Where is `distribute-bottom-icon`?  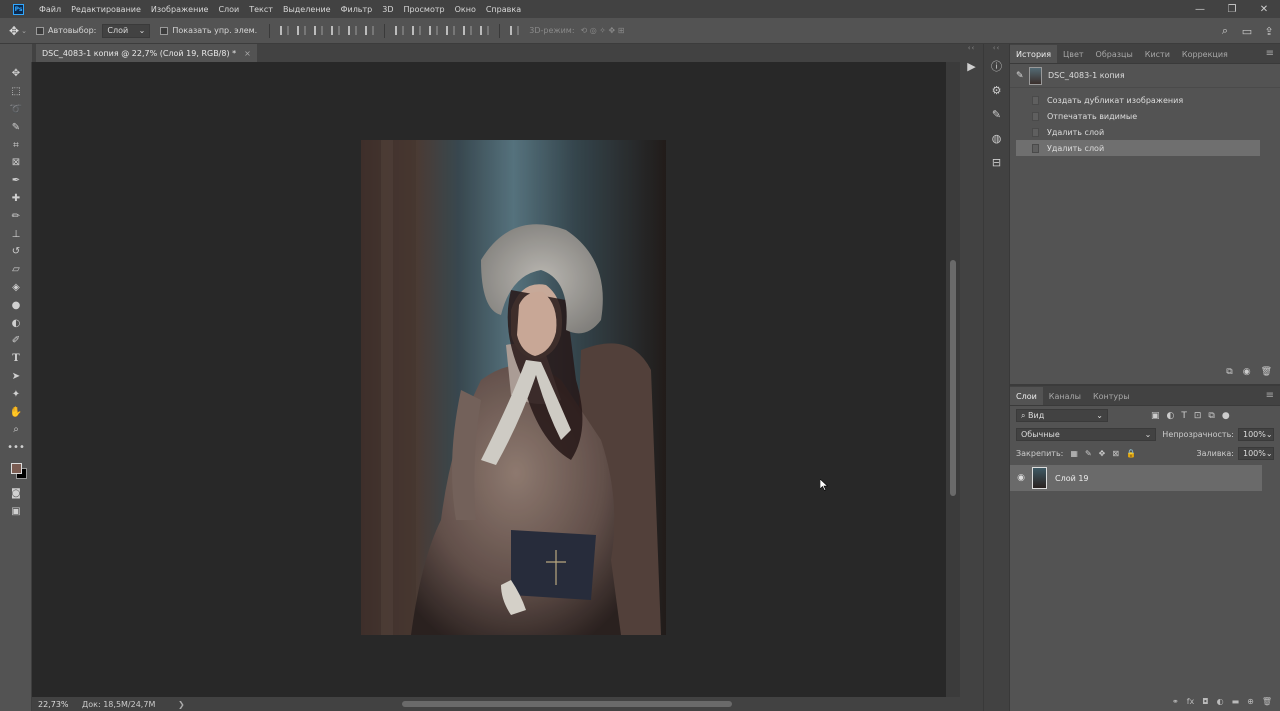
distribute-bottom-icon is located at coordinates (434, 30).